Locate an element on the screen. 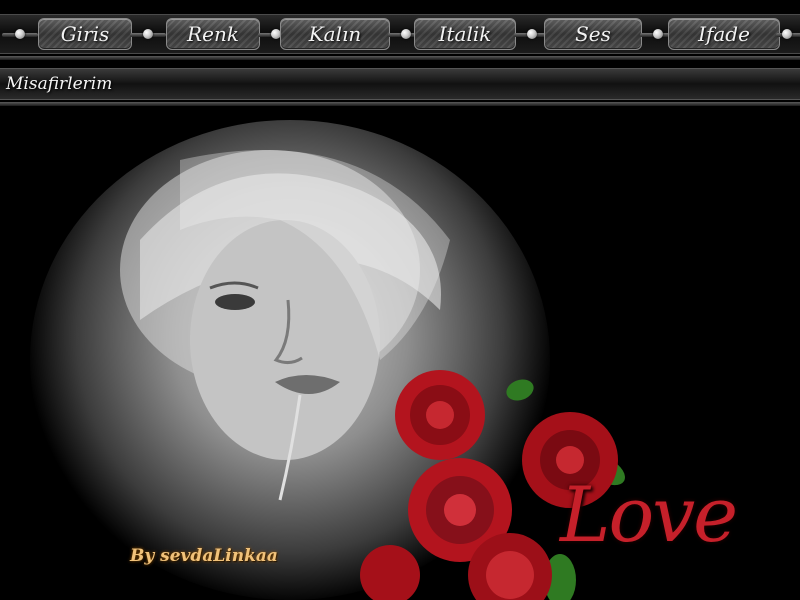 The image size is (800, 600). signature-text: By sevdaLinkaa is located at coordinates (204, 556).